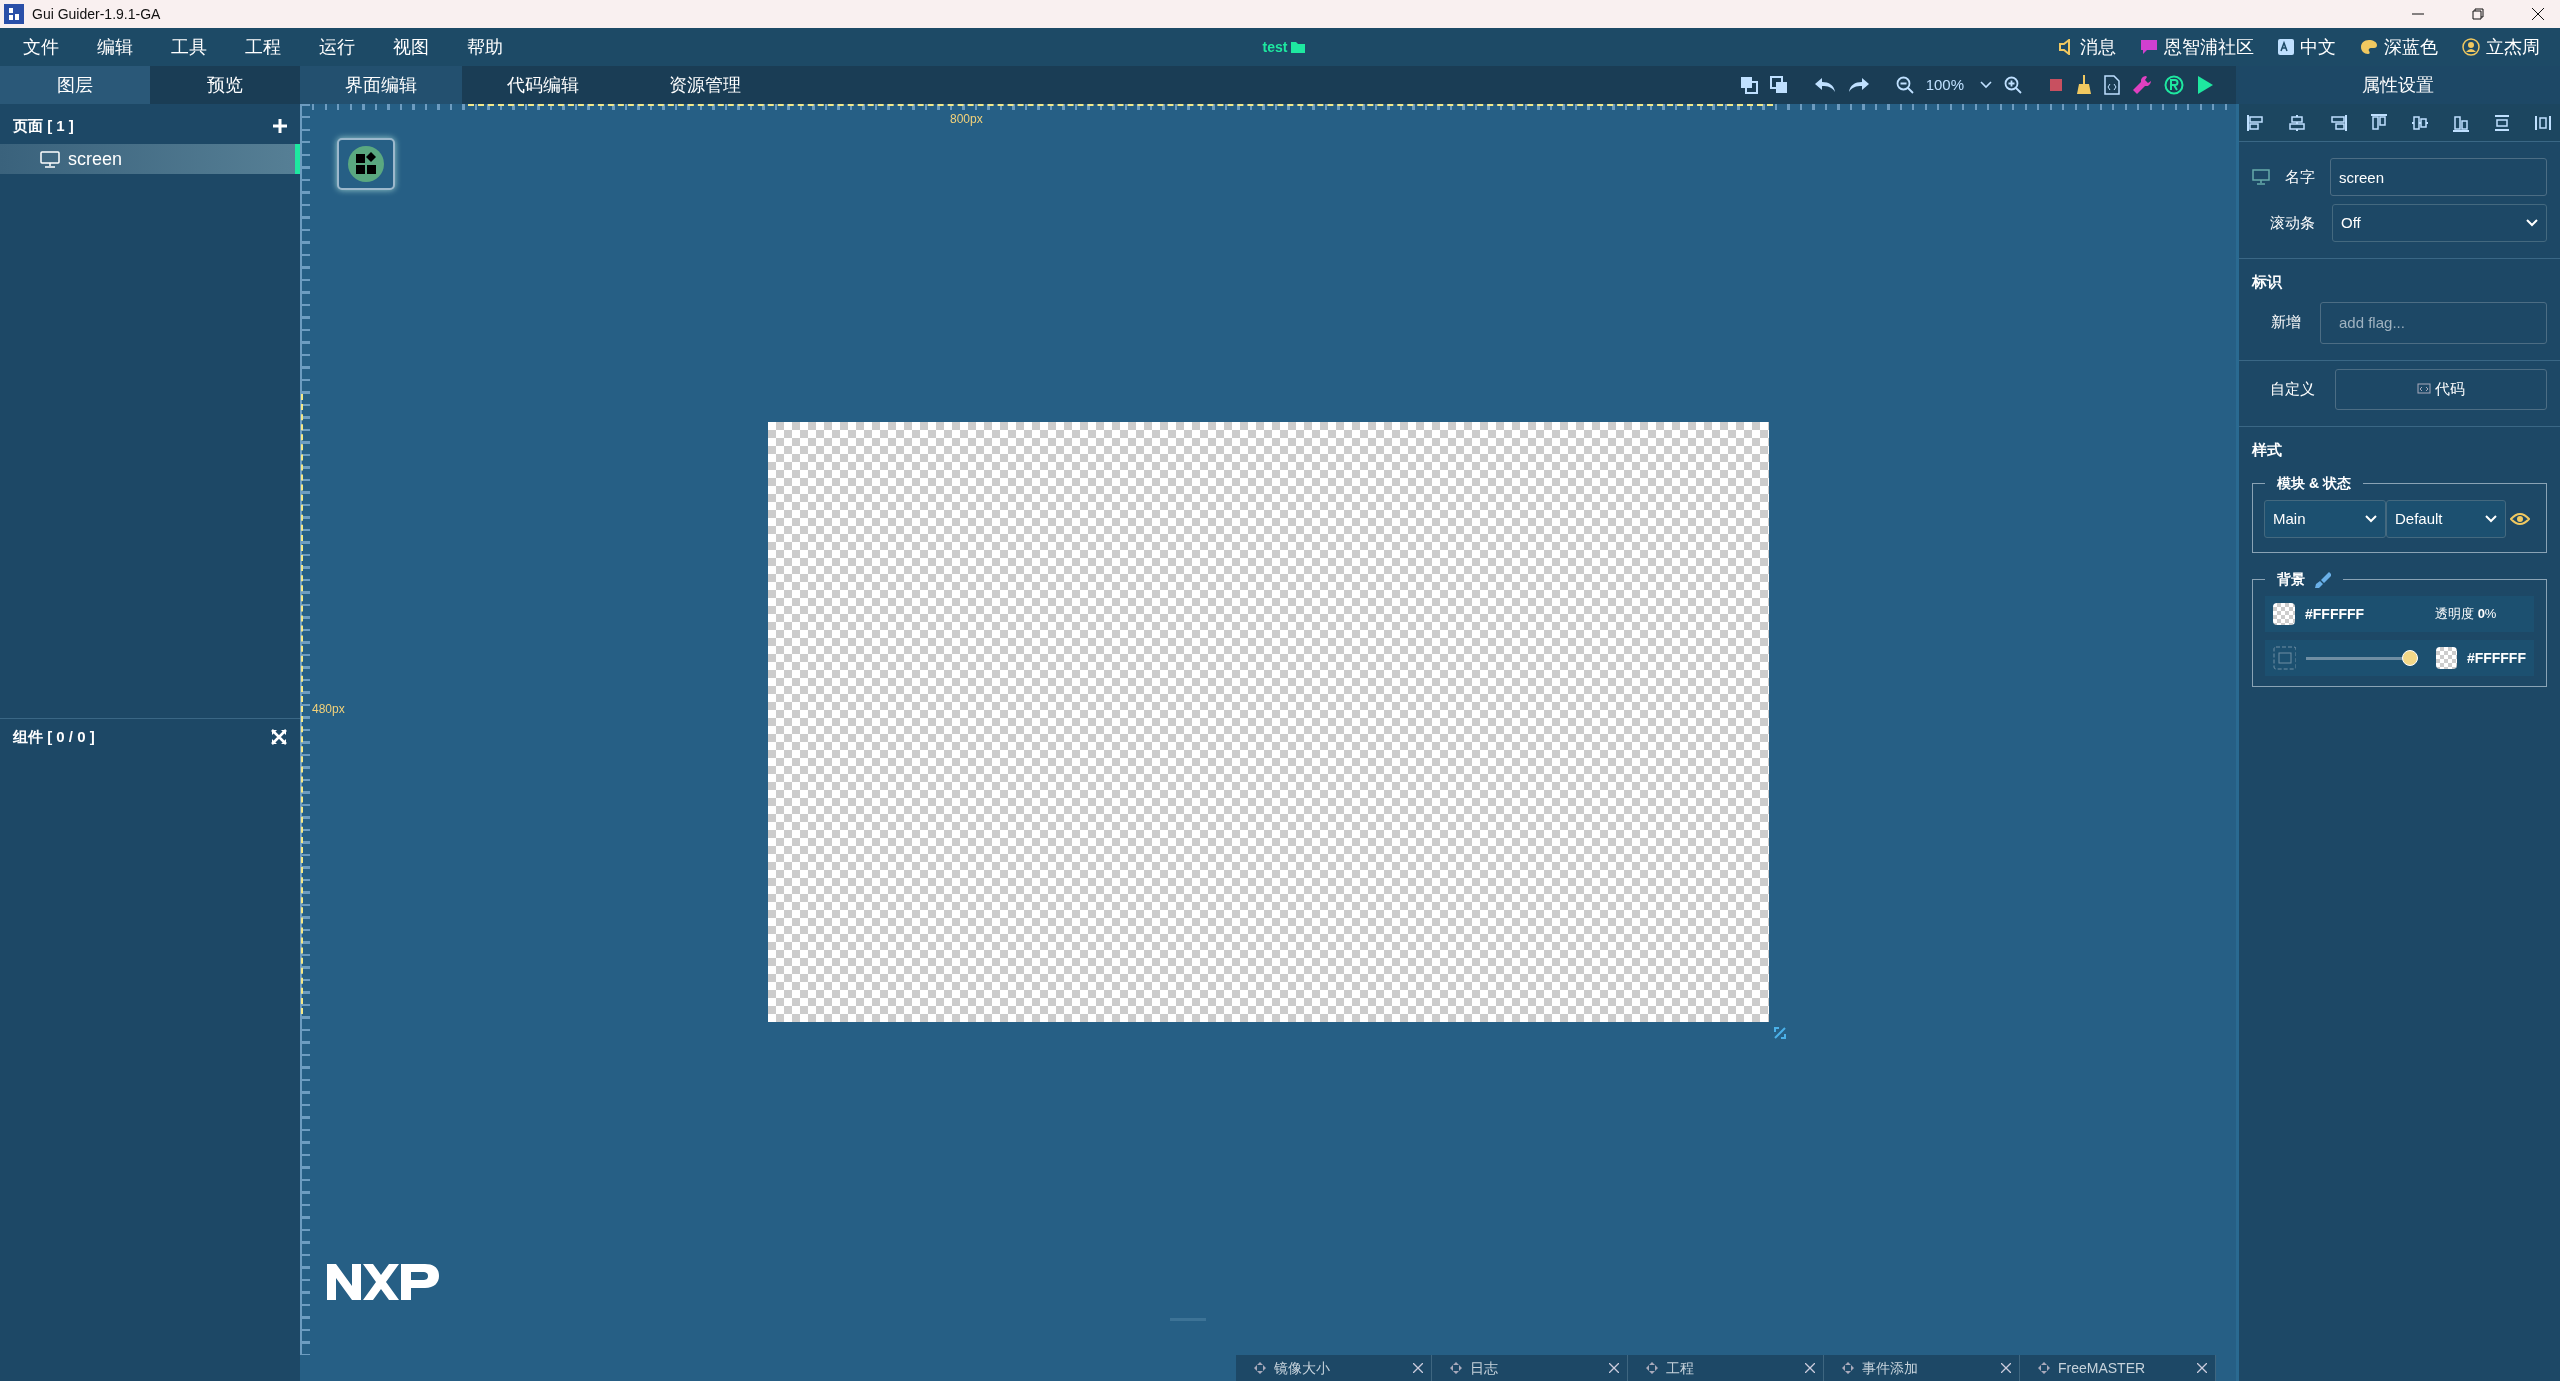  Describe the element at coordinates (1890, 1368) in the screenshot. I see `panel-tab-label: 事件添加` at that location.